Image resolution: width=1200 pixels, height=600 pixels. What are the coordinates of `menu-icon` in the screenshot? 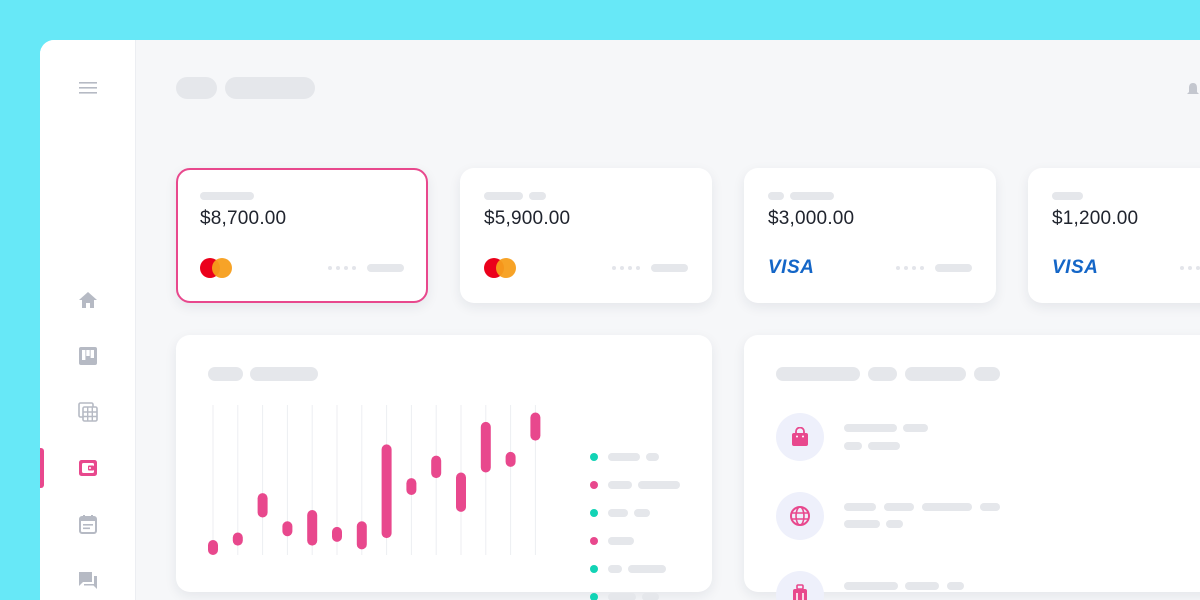 It's located at (88, 88).